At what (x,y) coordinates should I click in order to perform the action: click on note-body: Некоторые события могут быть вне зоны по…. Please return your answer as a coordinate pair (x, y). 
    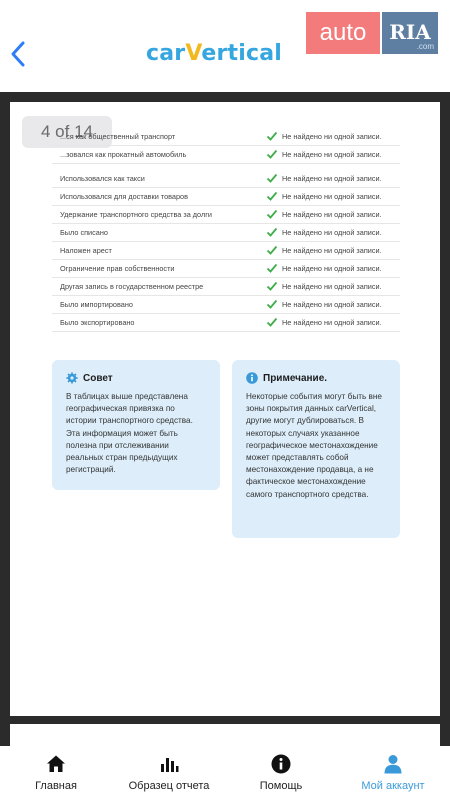
    Looking at the image, I should click on (314, 445).